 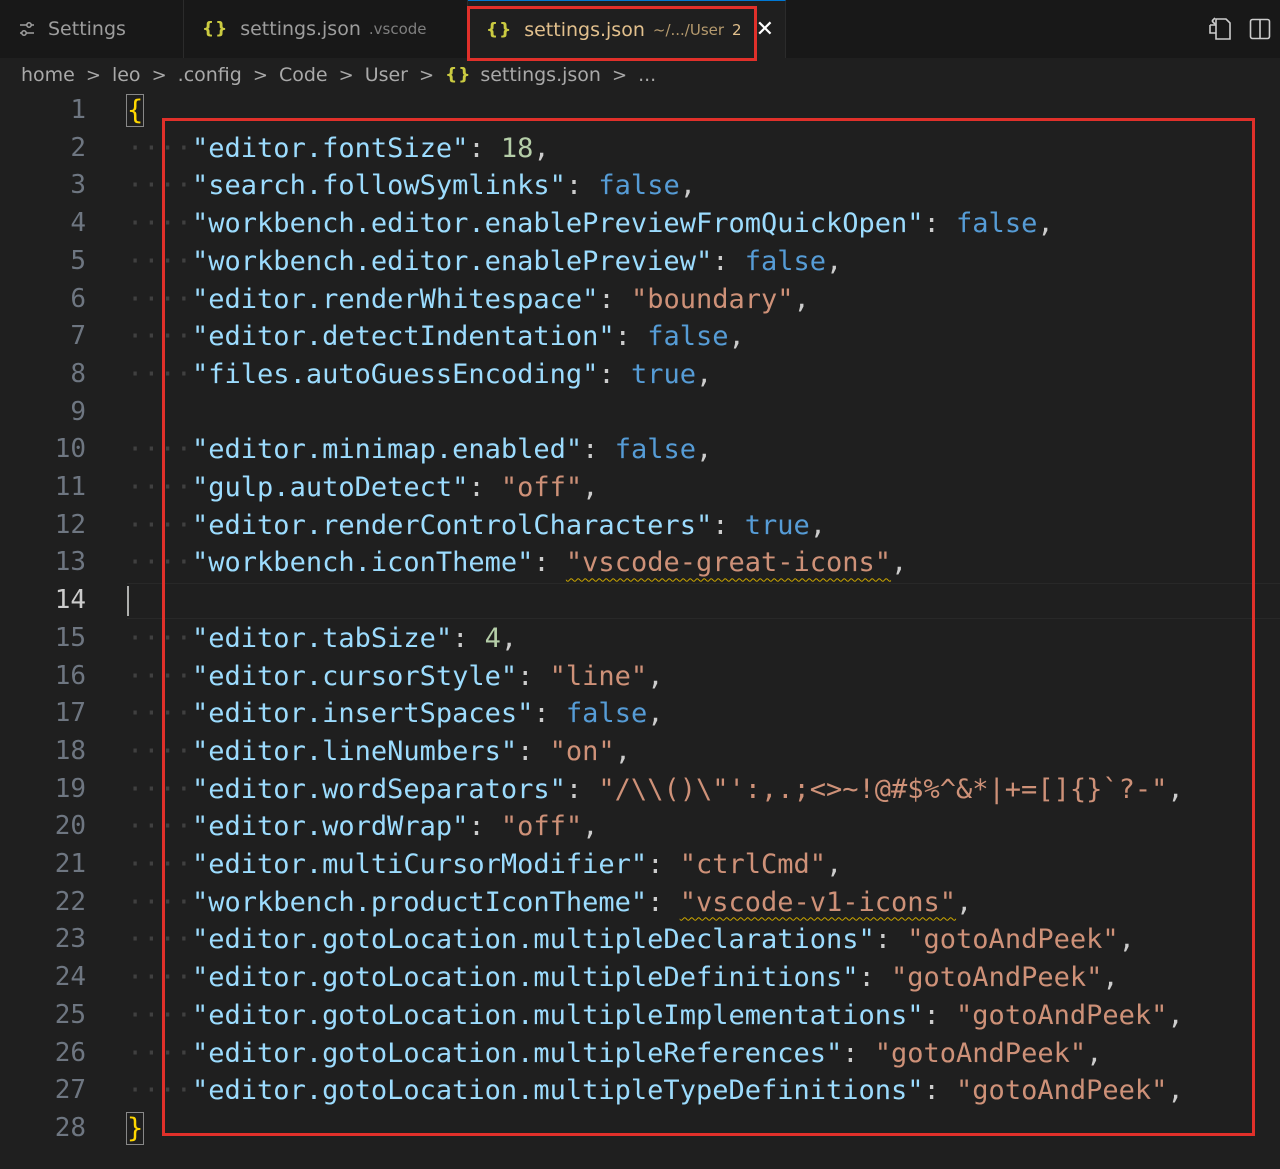 What do you see at coordinates (540, 75) in the screenshot?
I see `breadcrumb-segment: settings.json` at bounding box center [540, 75].